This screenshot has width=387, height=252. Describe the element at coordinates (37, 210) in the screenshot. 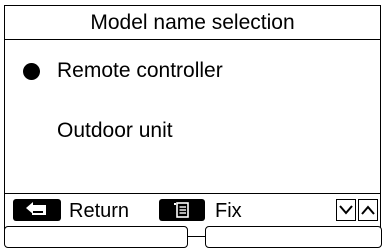

I see `return-icon` at that location.